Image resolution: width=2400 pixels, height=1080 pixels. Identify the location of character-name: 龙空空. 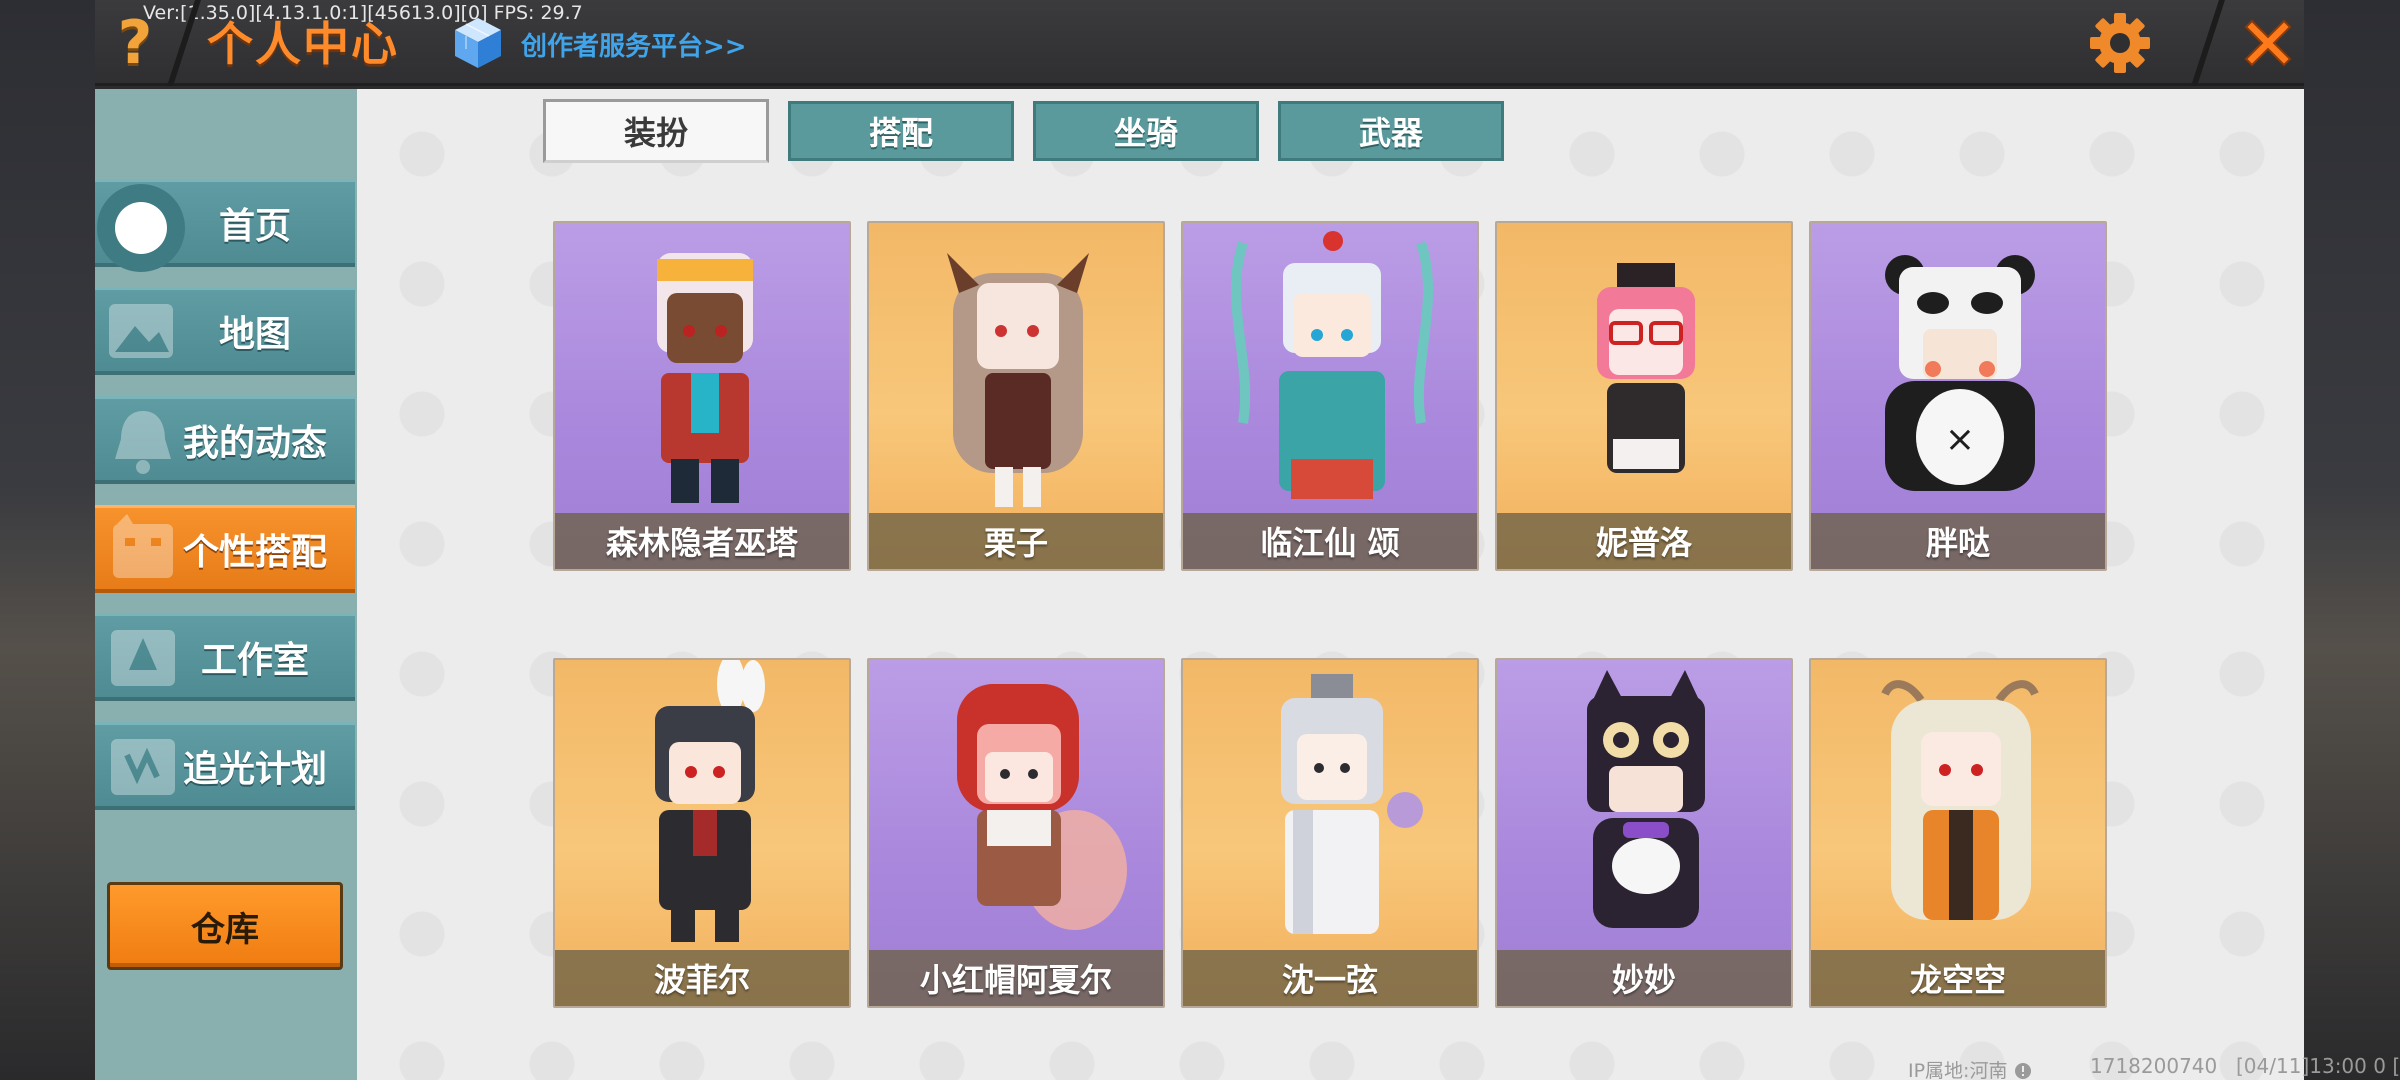
(1958, 978).